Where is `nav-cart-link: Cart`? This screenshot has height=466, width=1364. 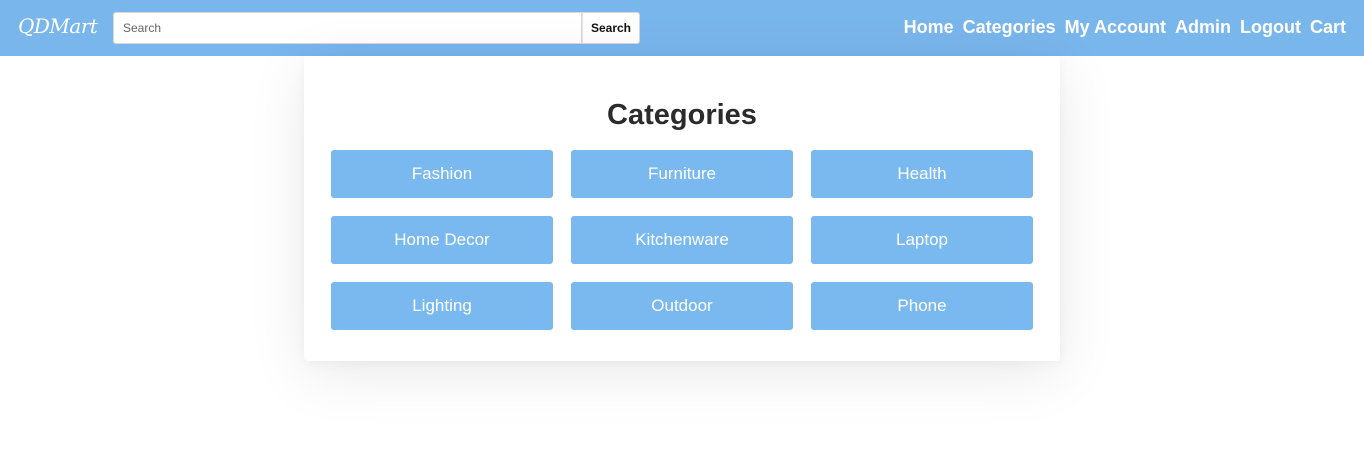 nav-cart-link: Cart is located at coordinates (1328, 27).